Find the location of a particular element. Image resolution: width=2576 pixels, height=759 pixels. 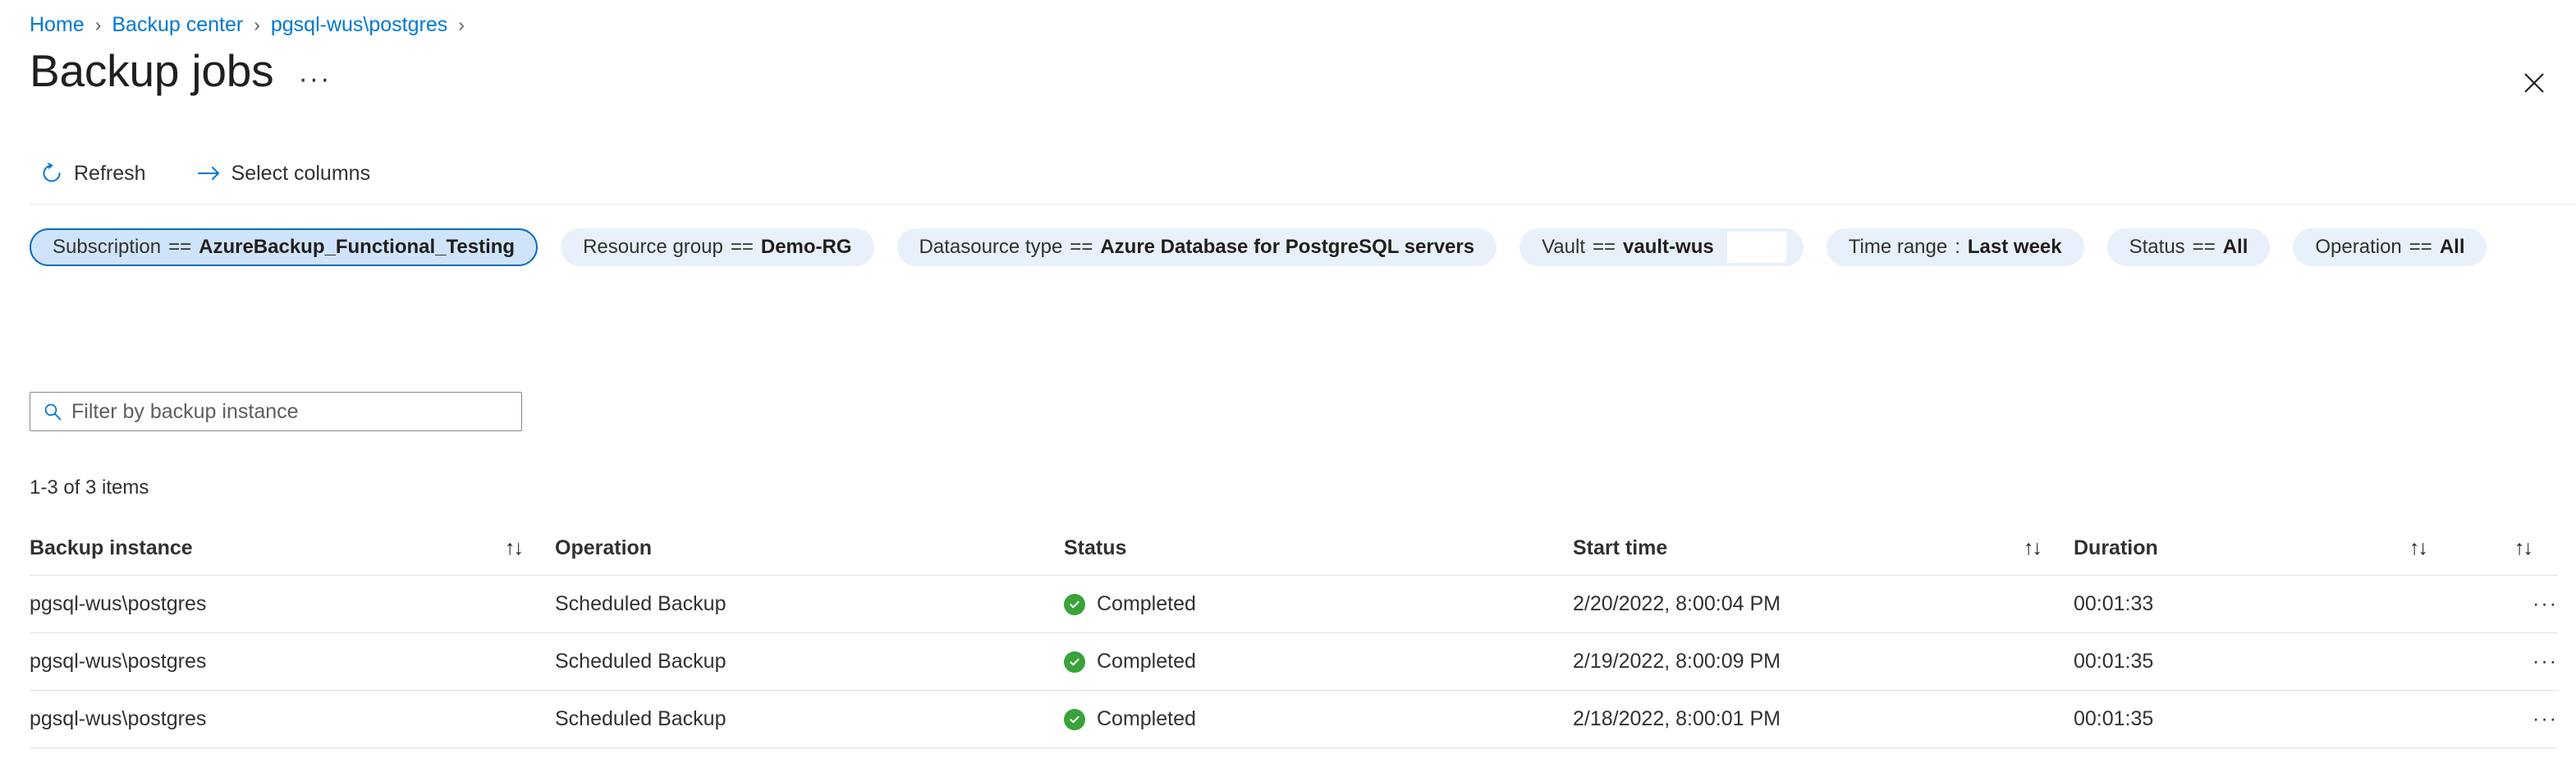

arrow-right-icon is located at coordinates (210, 173).